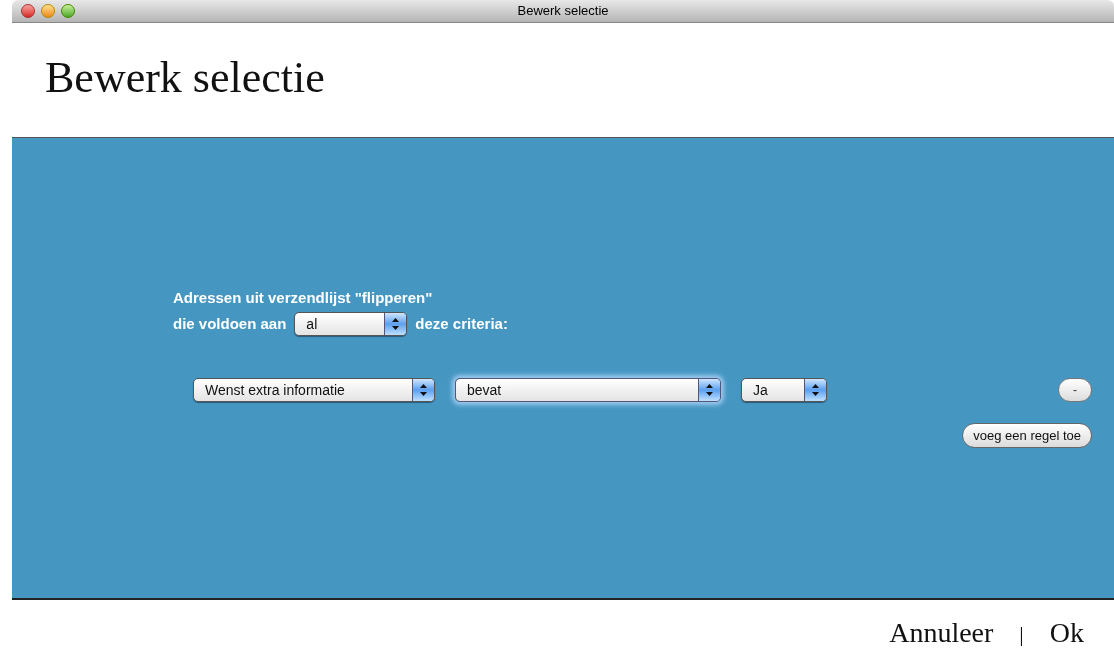  I want to click on add-rule-button: voeg een regel toe, so click(1027, 435).